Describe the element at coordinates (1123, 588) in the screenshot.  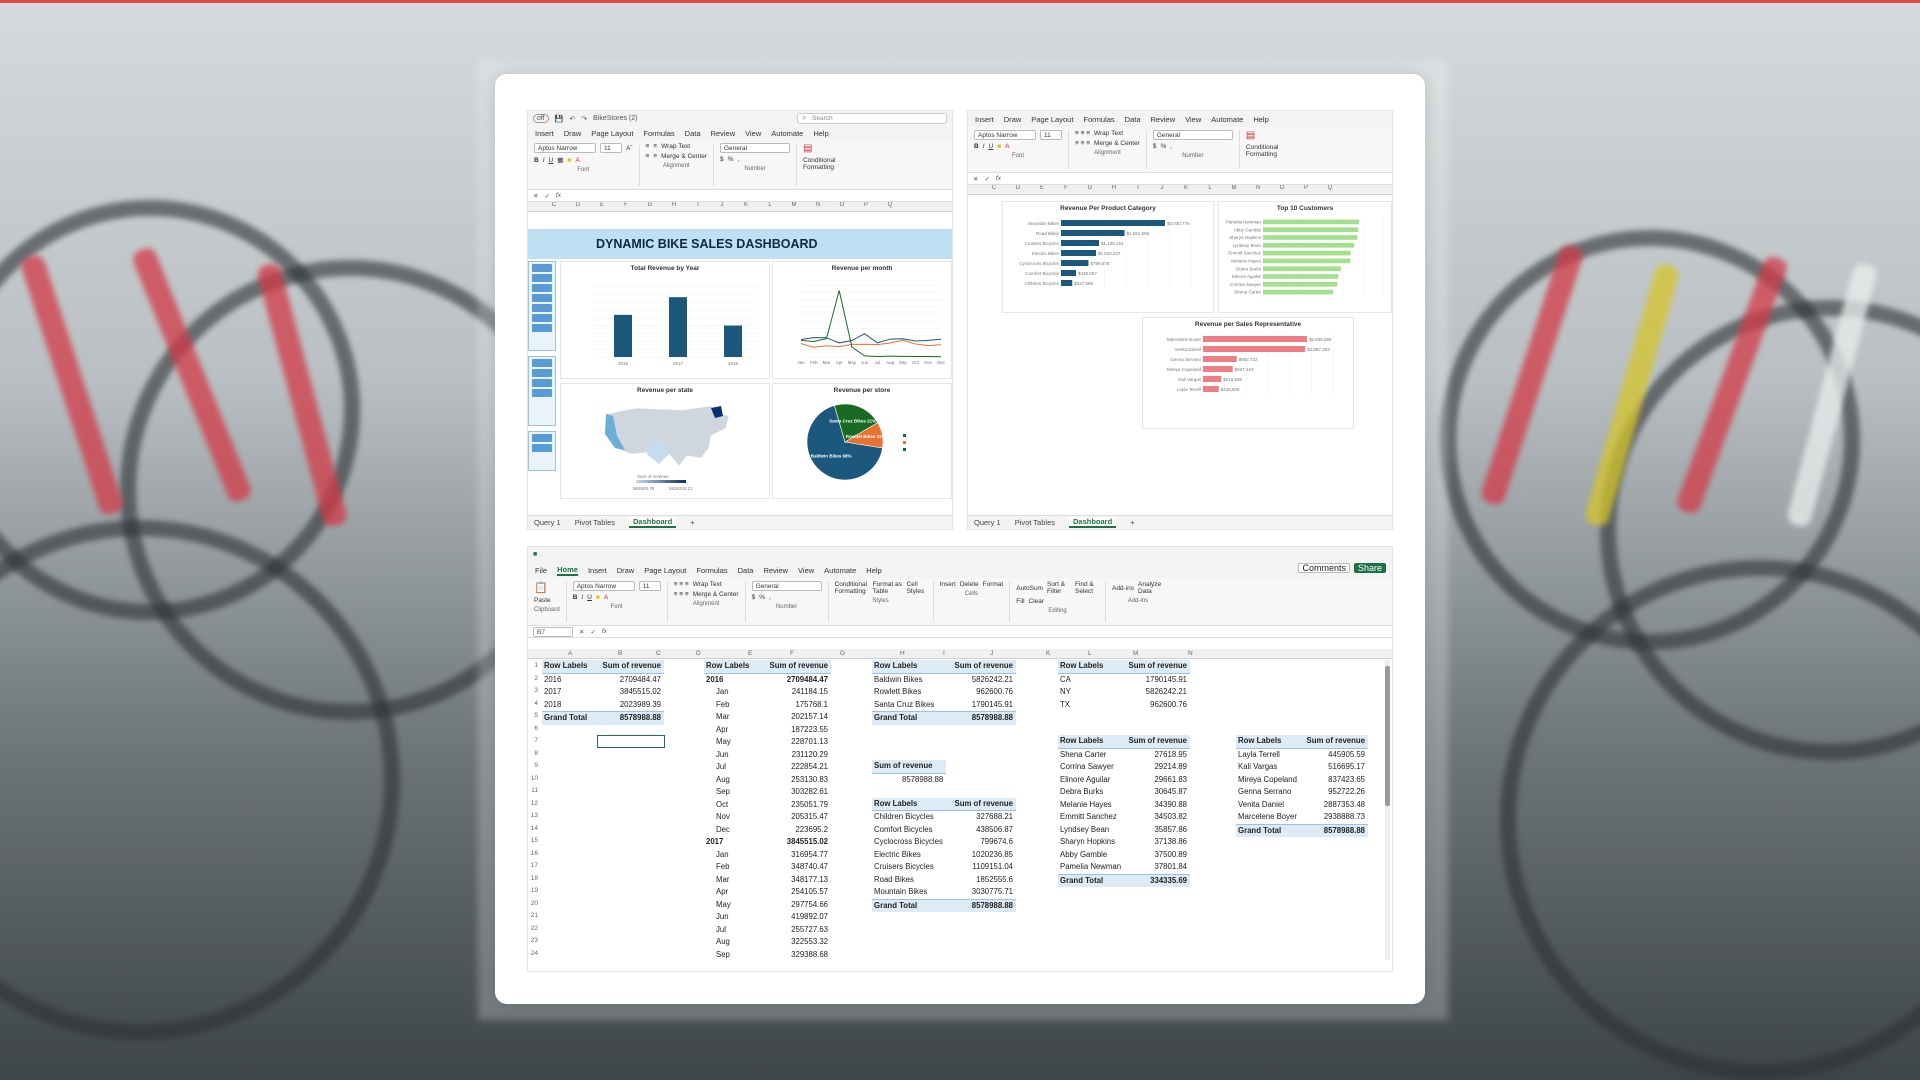
I see `addins-button: Add-ins` at that location.